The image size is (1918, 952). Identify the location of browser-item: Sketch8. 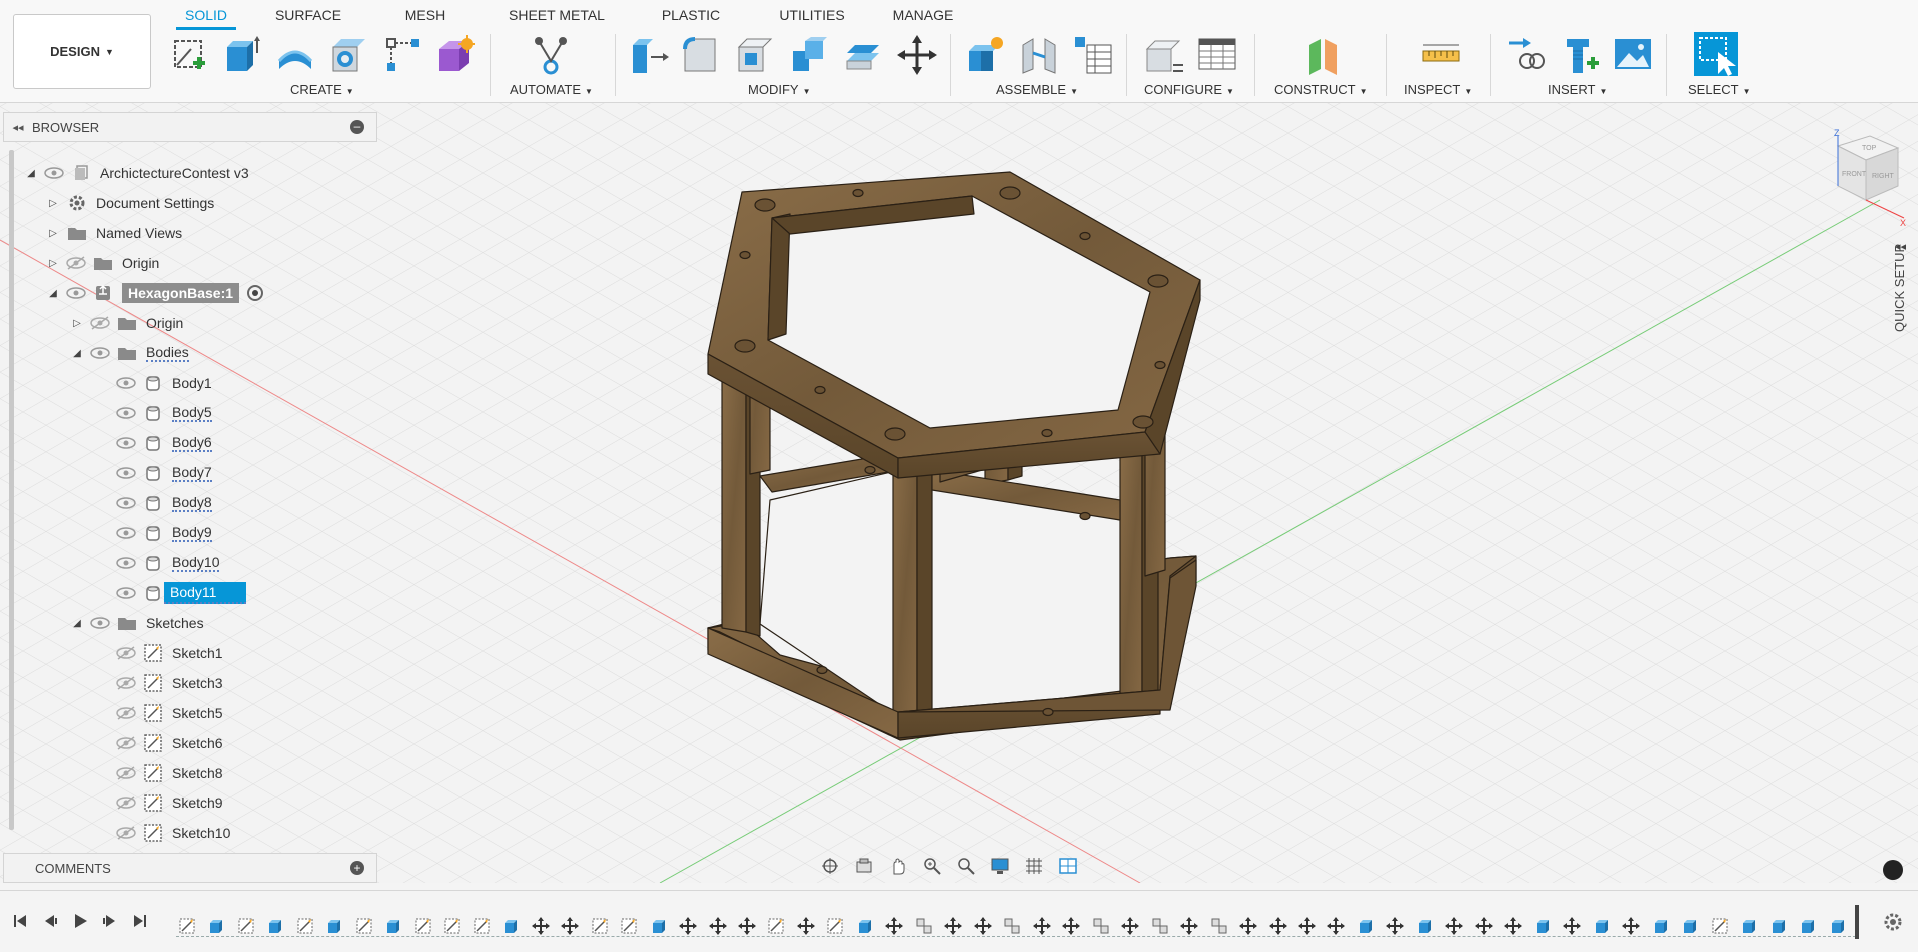
(159, 773).